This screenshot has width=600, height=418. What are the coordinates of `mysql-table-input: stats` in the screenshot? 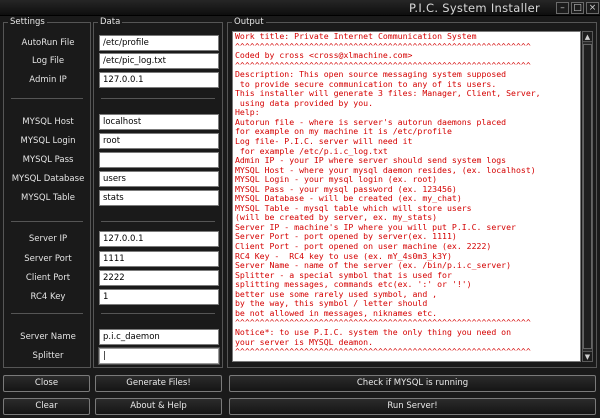 It's located at (159, 198).